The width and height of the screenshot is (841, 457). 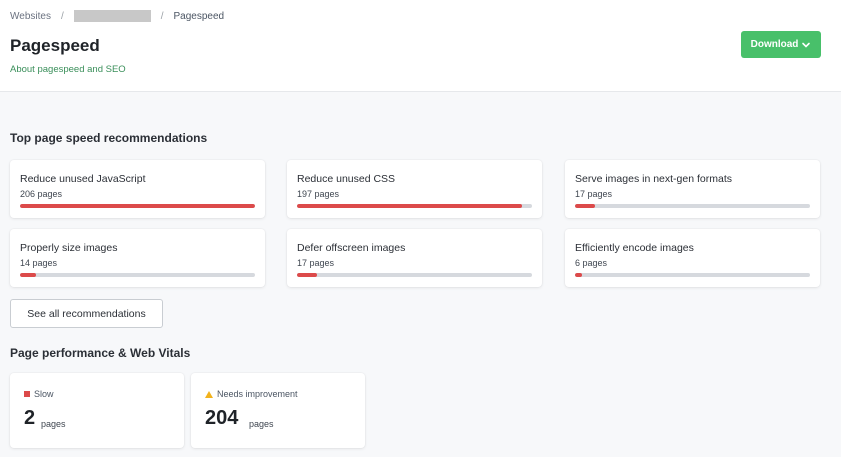 What do you see at coordinates (100, 353) in the screenshot?
I see `vitals-section-title: Page performance & Web Vitals` at bounding box center [100, 353].